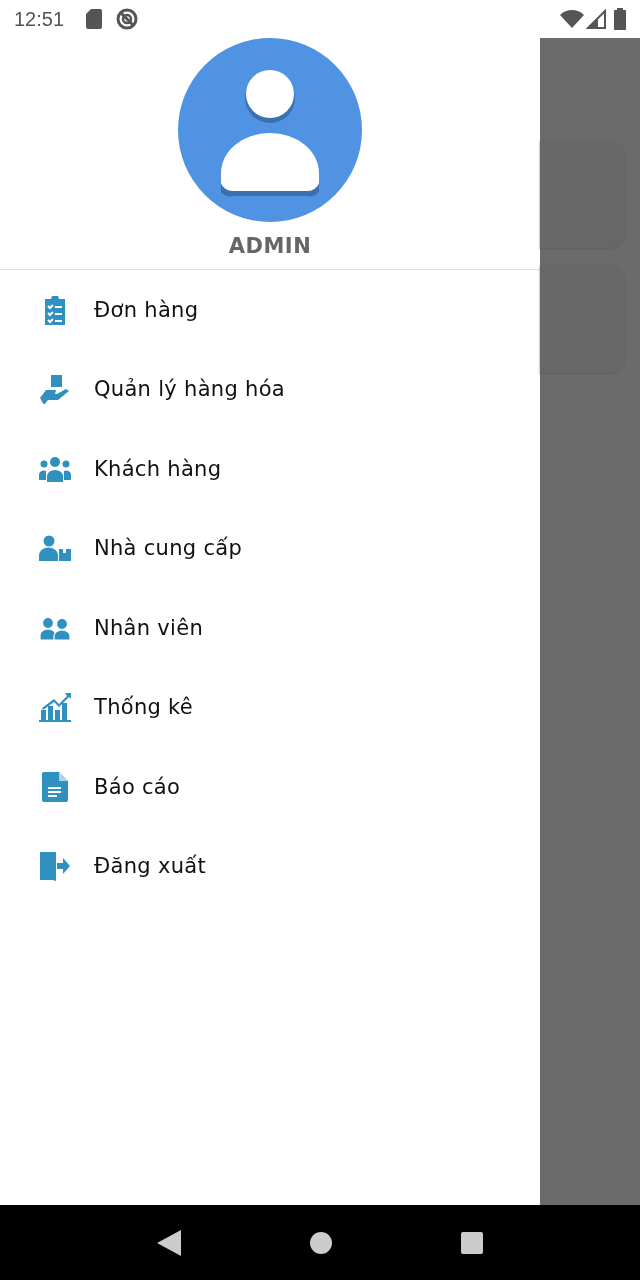 This screenshot has height=1280, width=640. I want to click on home-icon, so click(321, 1242).